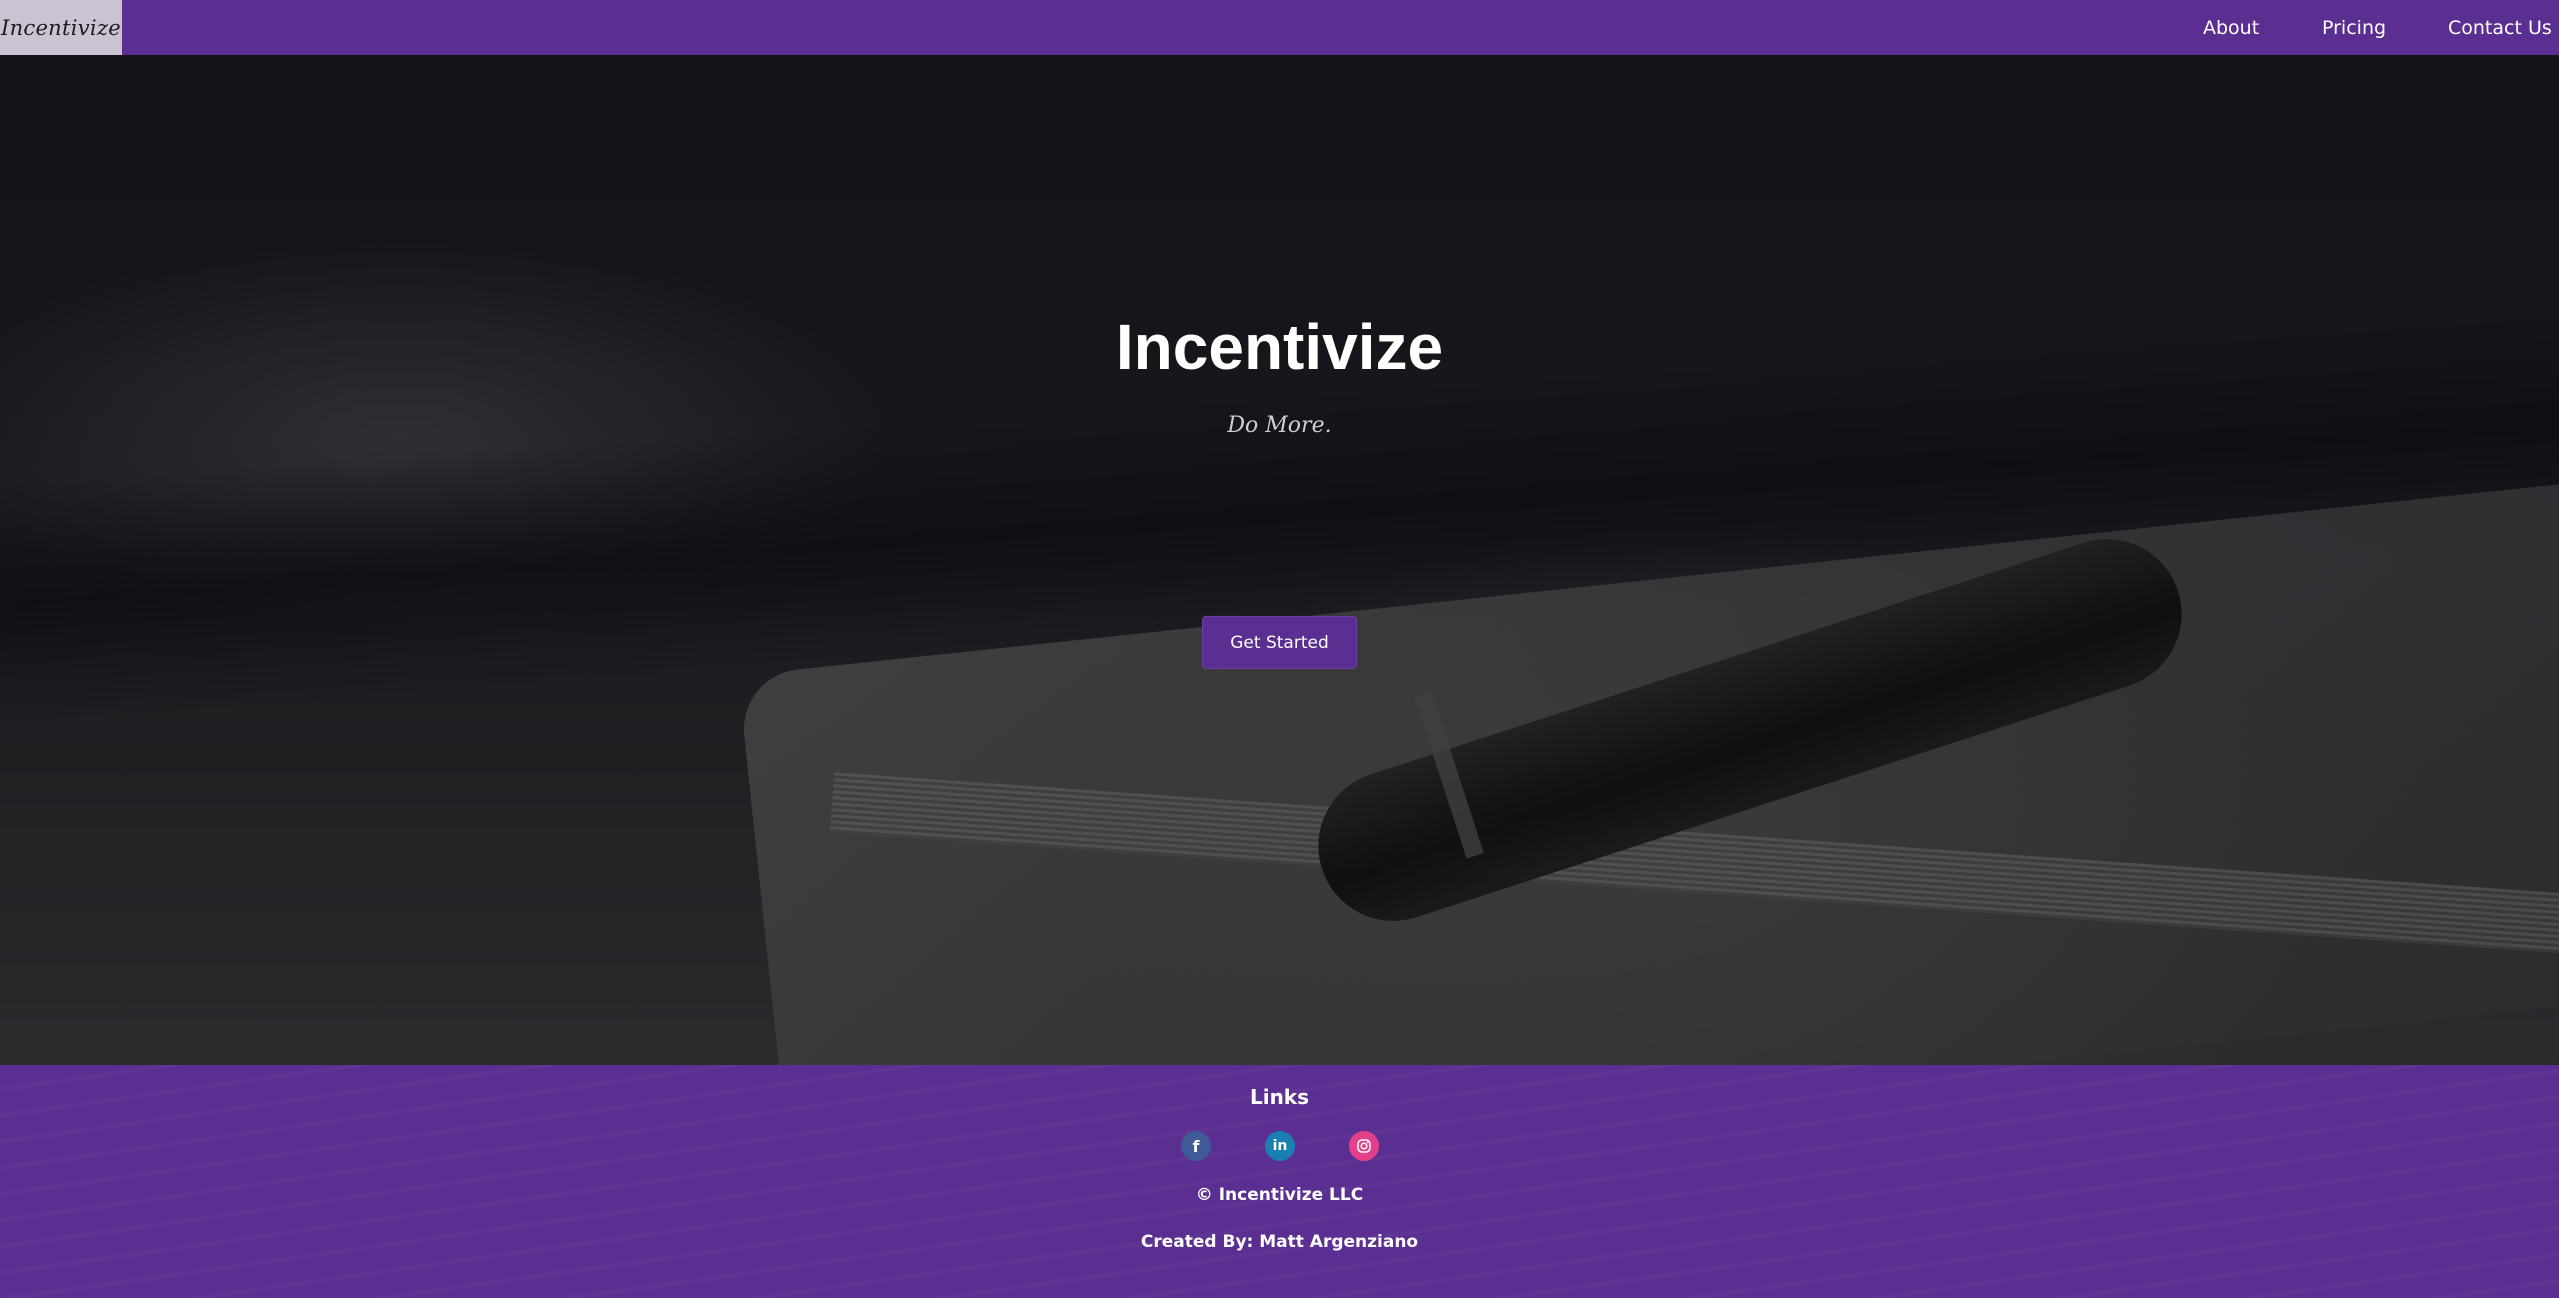 This screenshot has height=1298, width=2559. Describe the element at coordinates (1279, 27) in the screenshot. I see `navbar: Incentivize About Pricing Contact Us` at that location.